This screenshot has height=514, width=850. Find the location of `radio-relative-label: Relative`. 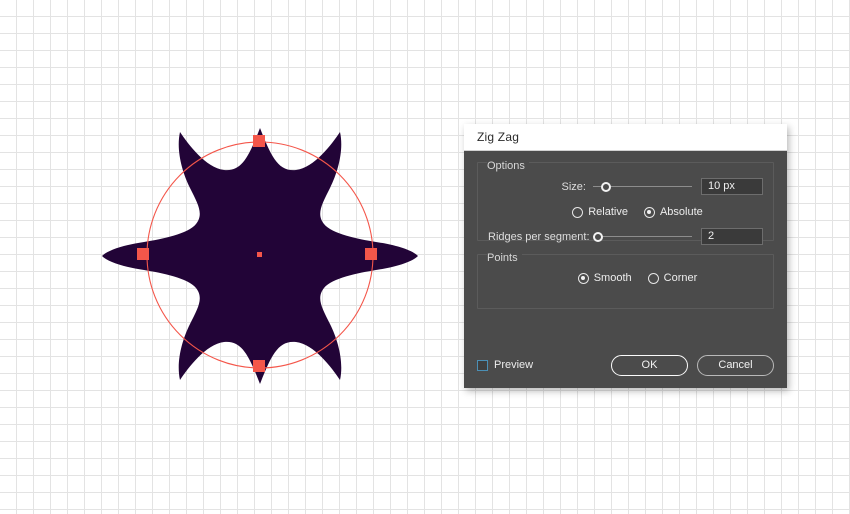

radio-relative-label: Relative is located at coordinates (608, 212).